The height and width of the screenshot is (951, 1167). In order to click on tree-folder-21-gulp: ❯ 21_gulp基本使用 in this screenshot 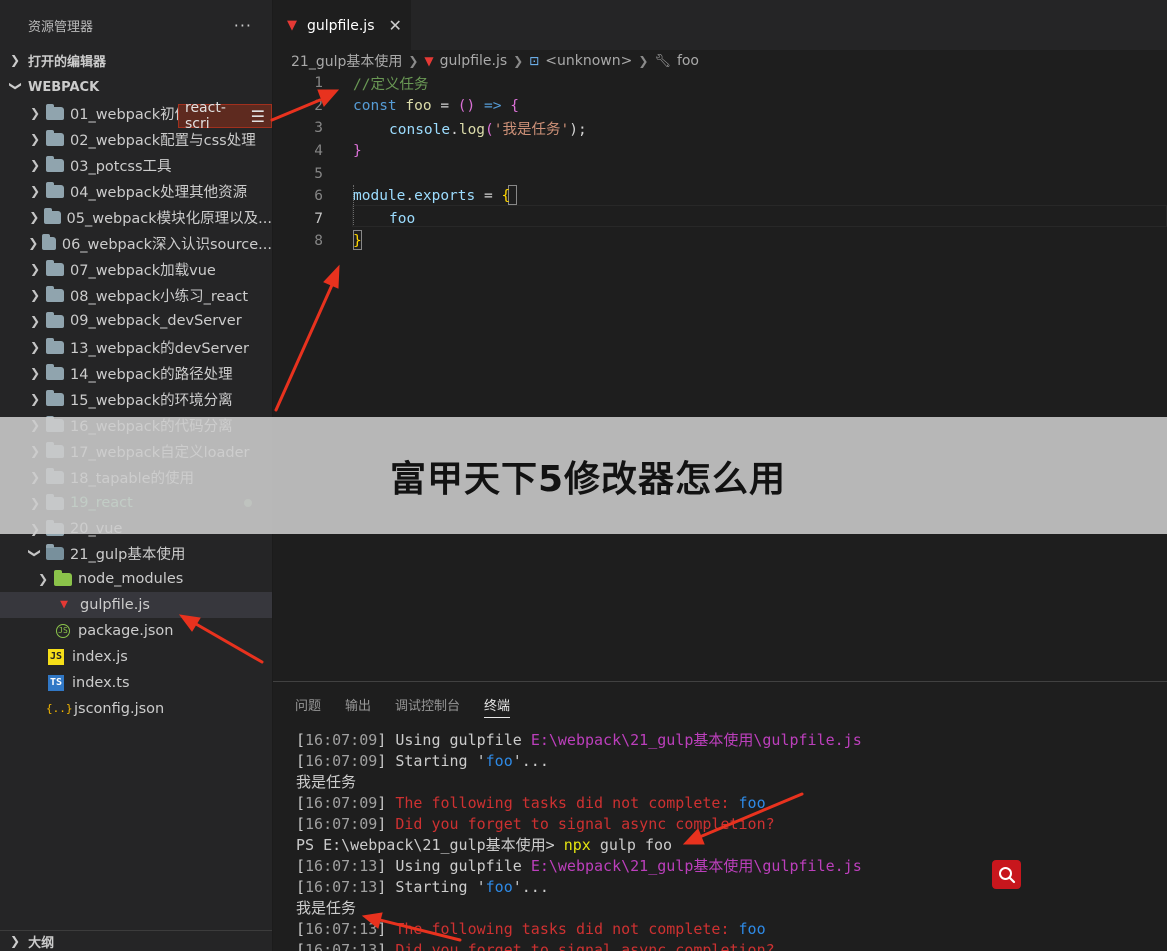, I will do `click(136, 553)`.